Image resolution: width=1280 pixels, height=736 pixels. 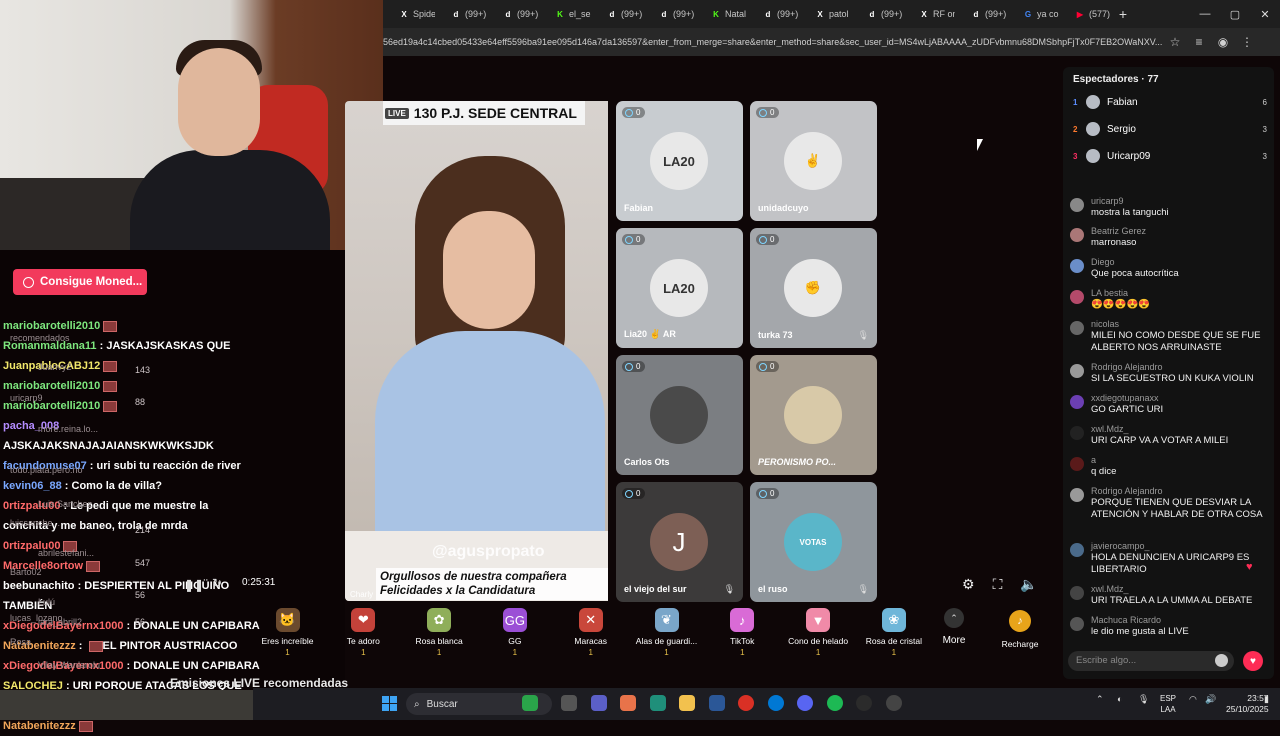 I want to click on cast-icon: ≡, so click(x=1199, y=42).